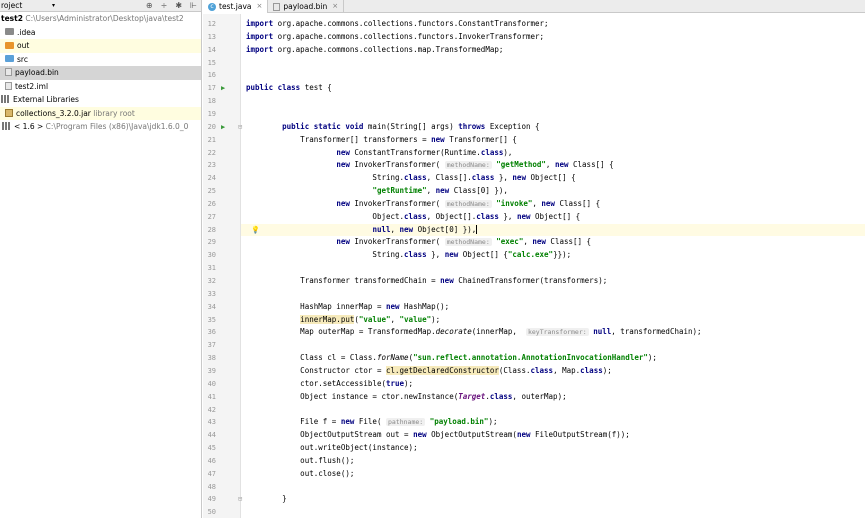 The height and width of the screenshot is (518, 865). I want to click on line-number: 36, so click(211, 332).